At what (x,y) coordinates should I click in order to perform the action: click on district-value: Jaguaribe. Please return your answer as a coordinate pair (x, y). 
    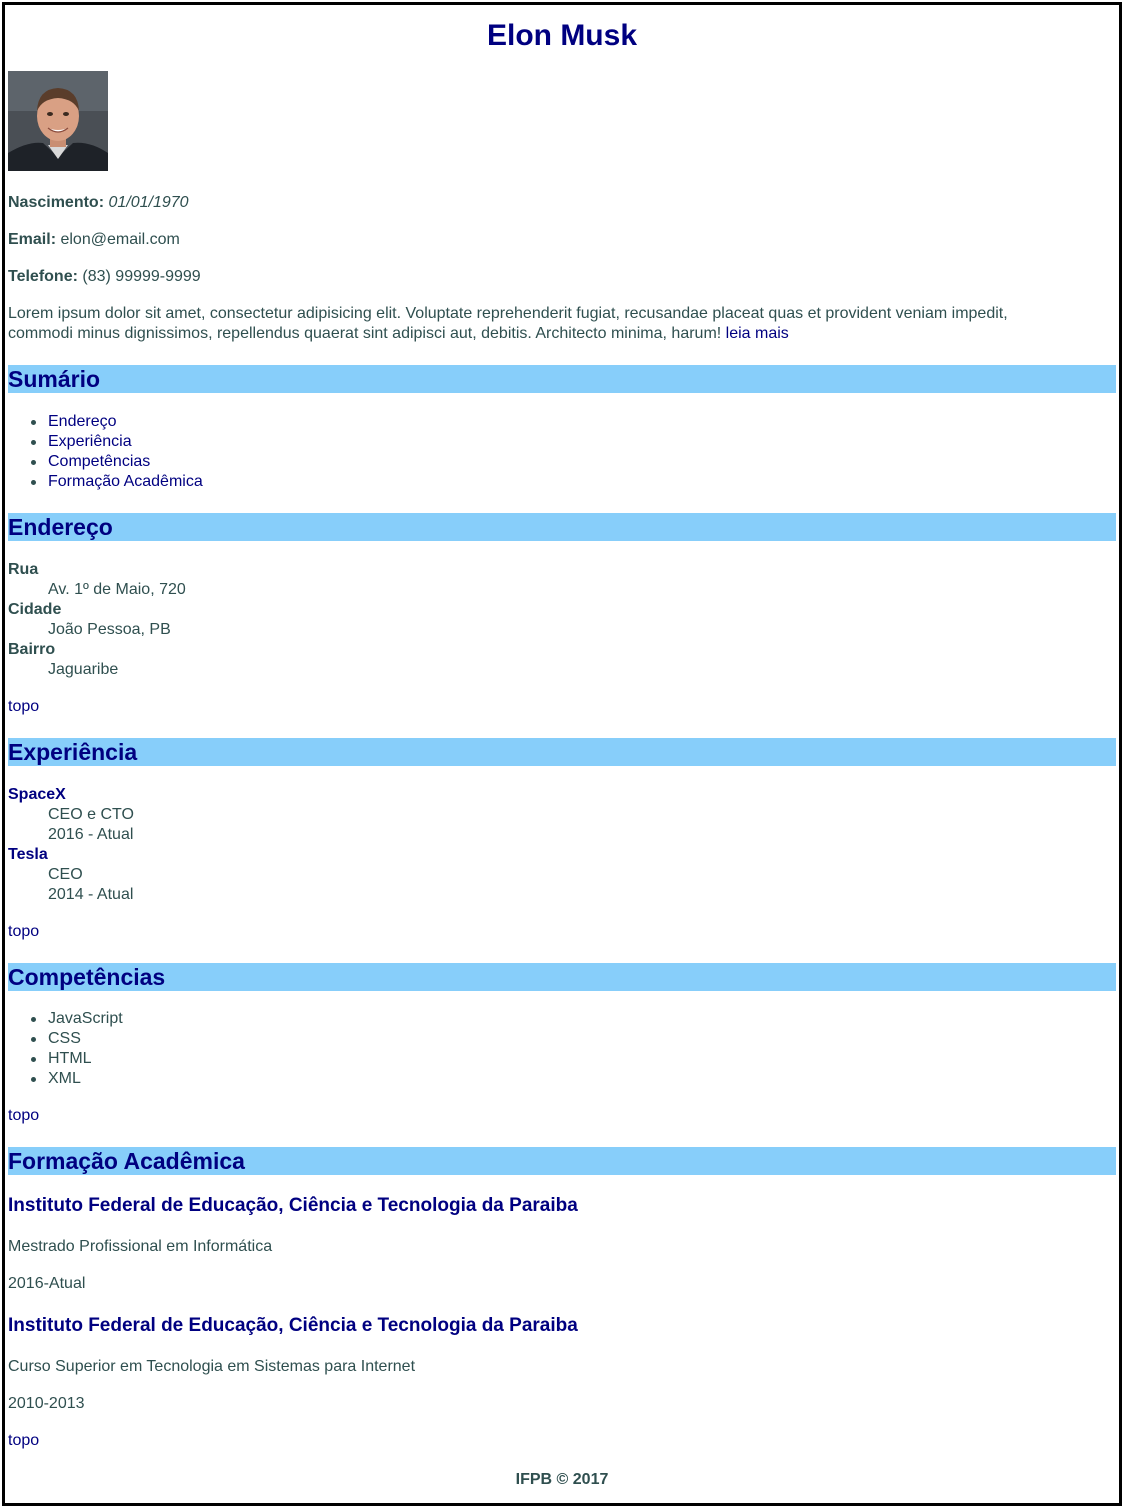
    Looking at the image, I should click on (83, 669).